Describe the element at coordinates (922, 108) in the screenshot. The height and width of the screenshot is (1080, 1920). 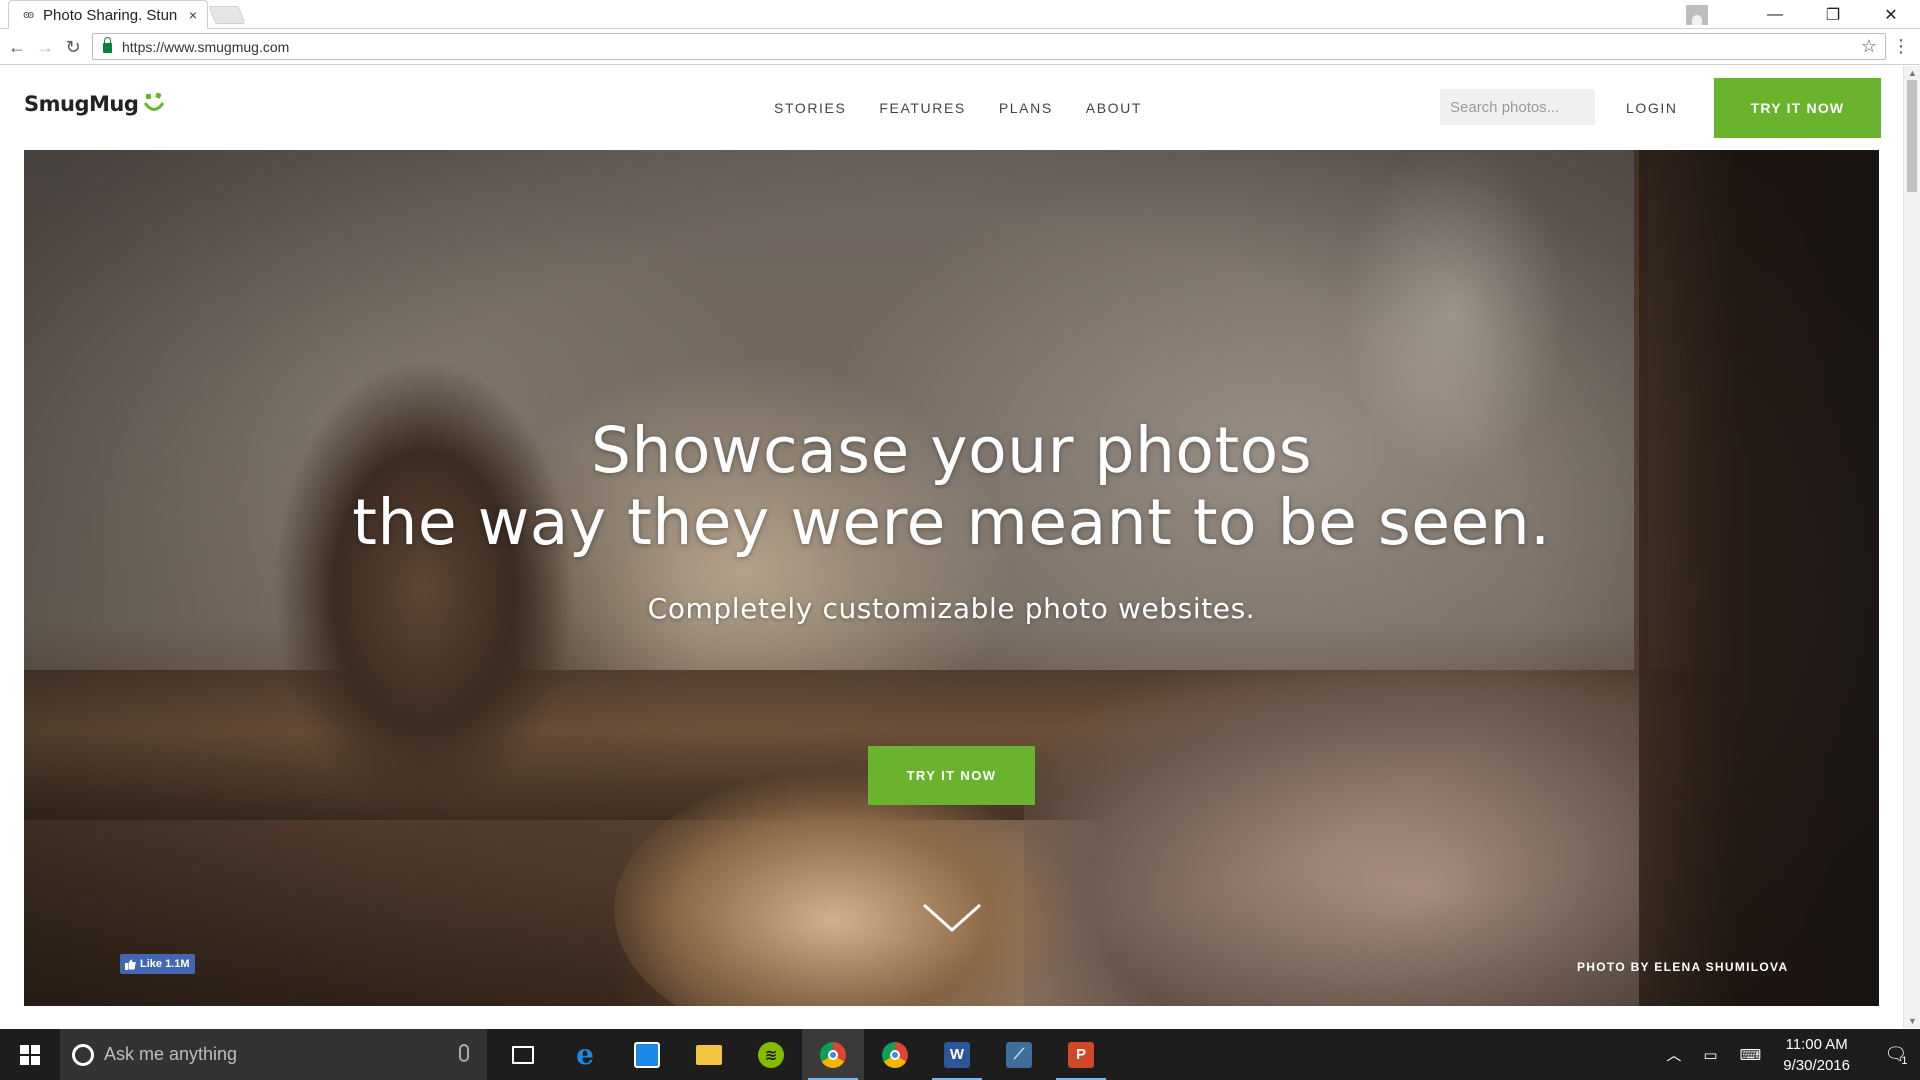
I see `nav-features: FEATURES` at that location.